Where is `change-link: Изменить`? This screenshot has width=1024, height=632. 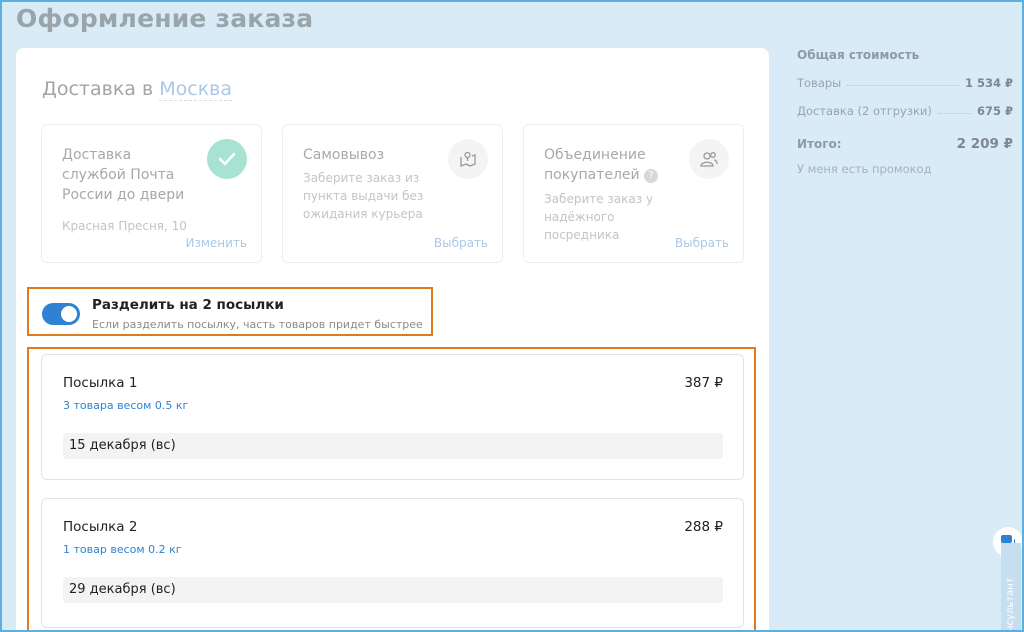
change-link: Изменить is located at coordinates (217, 243).